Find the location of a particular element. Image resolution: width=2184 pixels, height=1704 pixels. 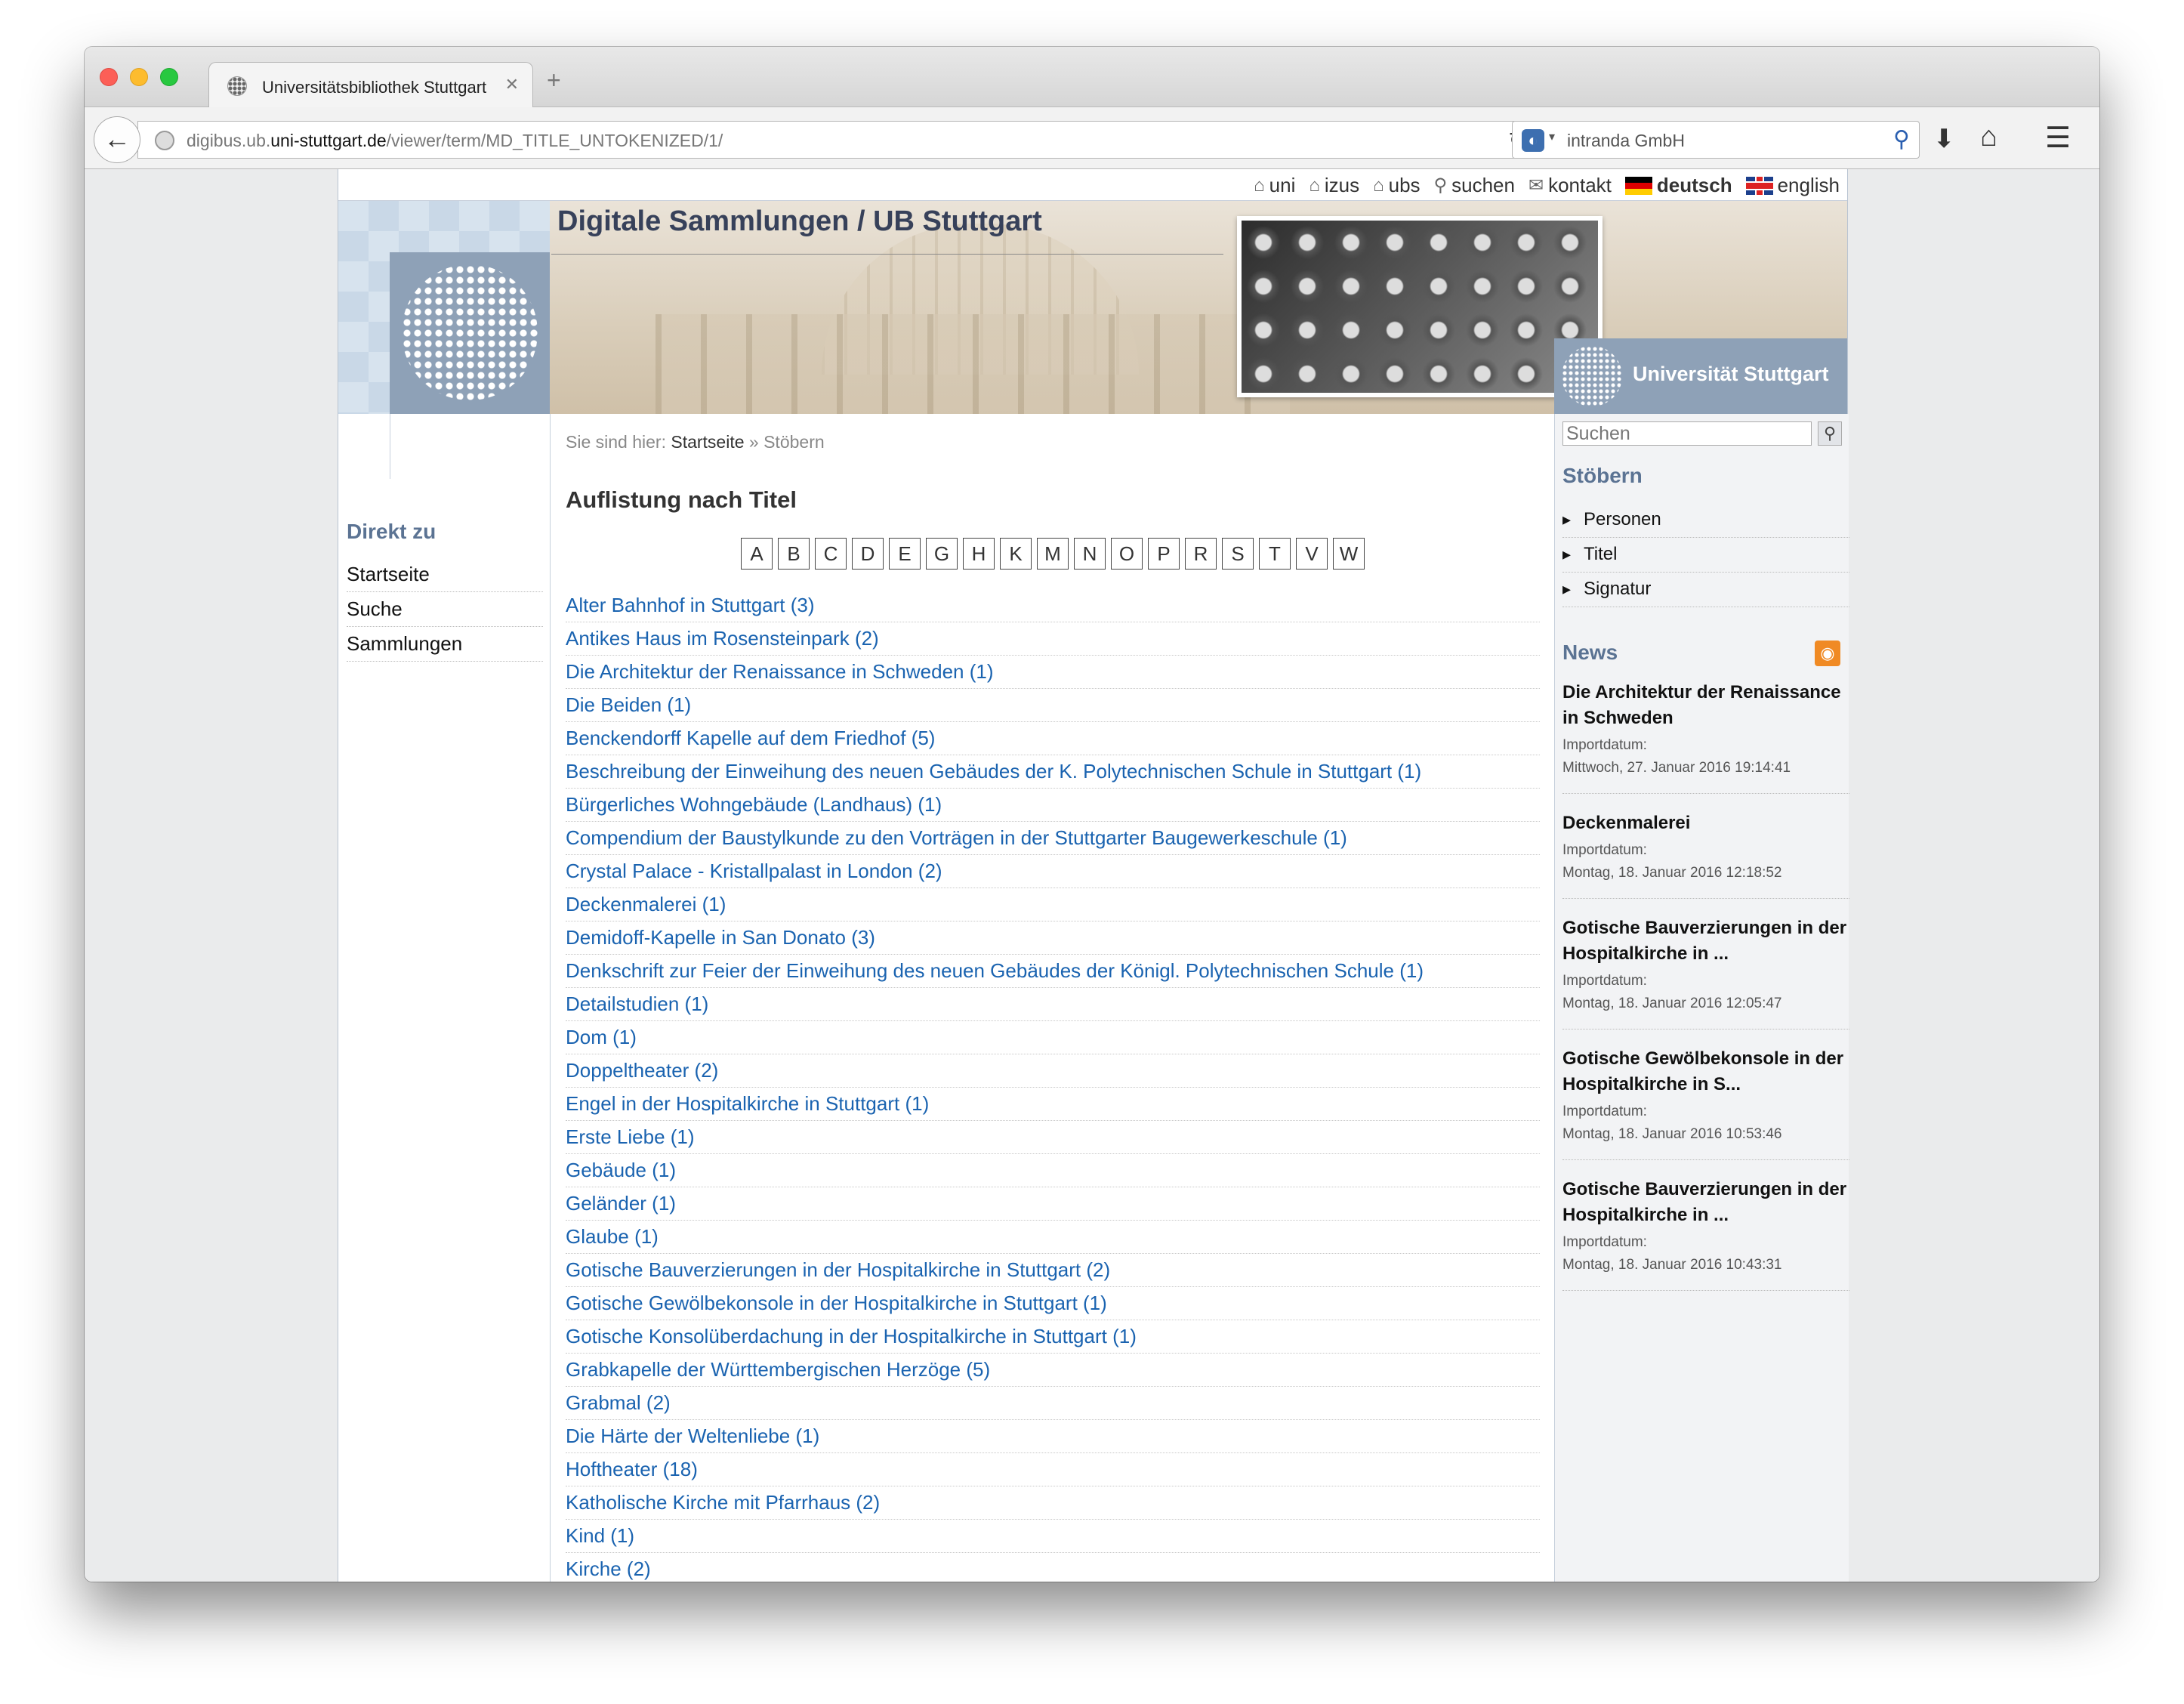

letter-filter-b: B is located at coordinates (794, 554).